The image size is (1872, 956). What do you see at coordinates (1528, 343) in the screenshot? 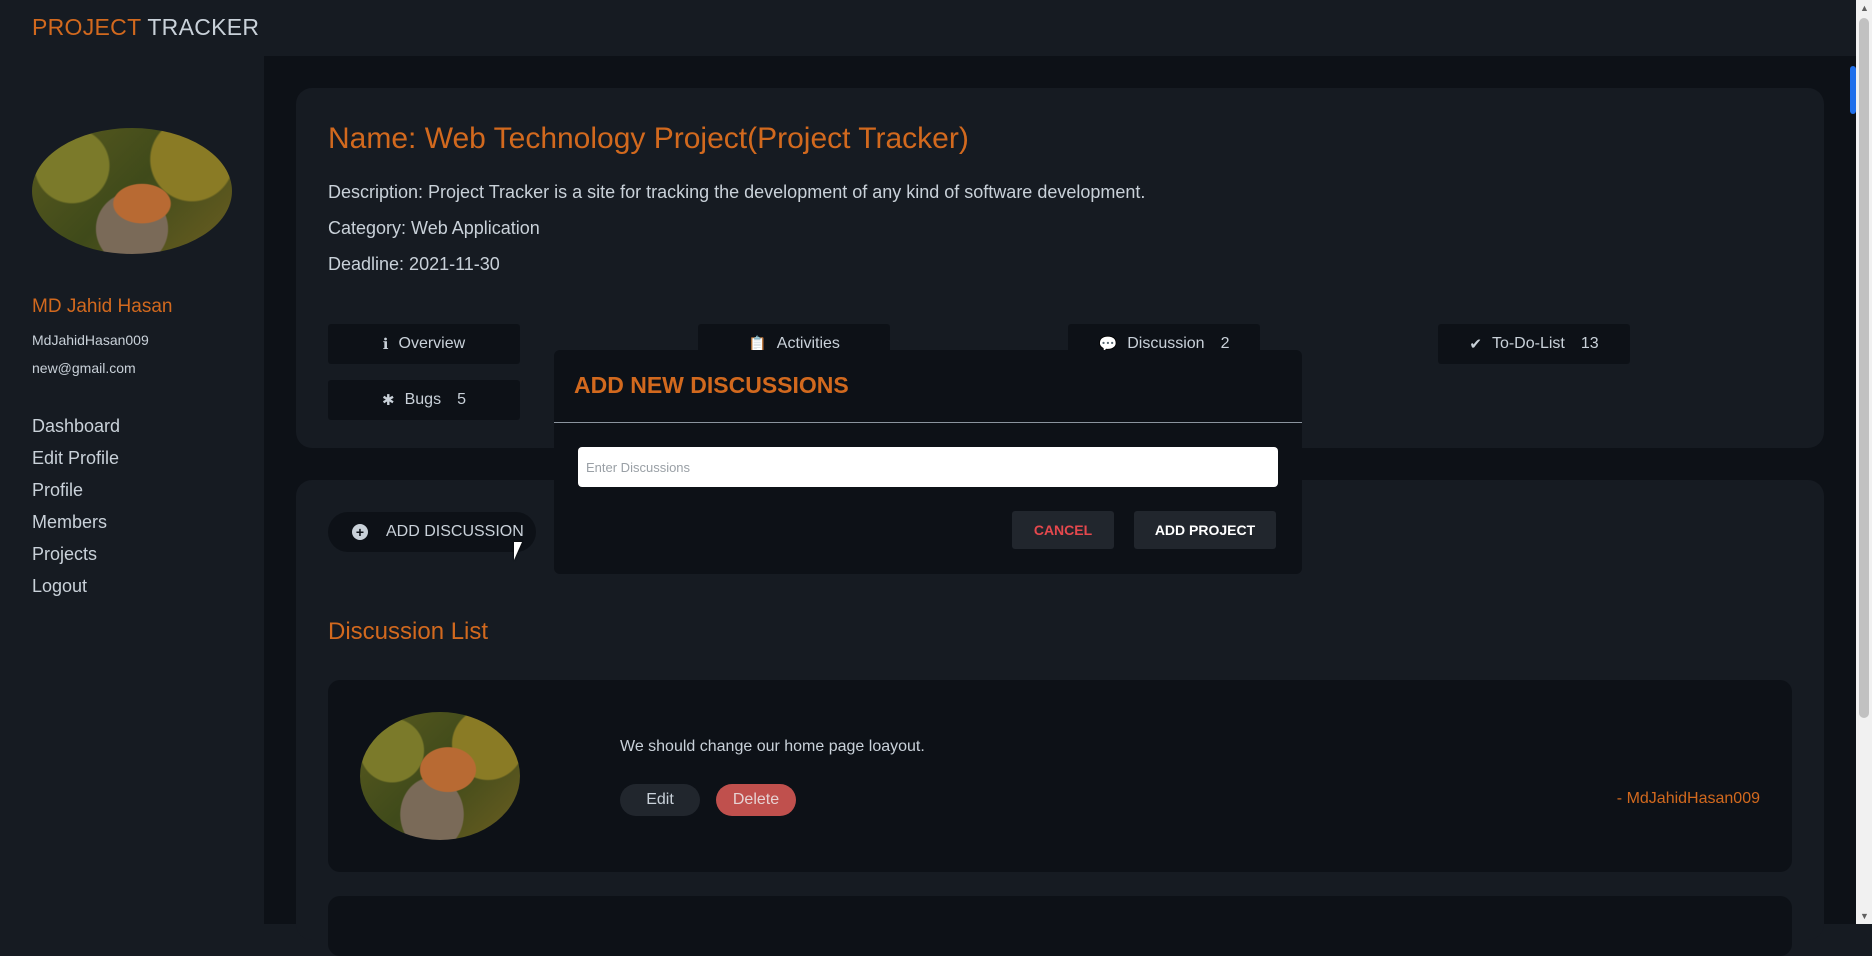
I see `tab-todo-label: To-Do-List` at bounding box center [1528, 343].